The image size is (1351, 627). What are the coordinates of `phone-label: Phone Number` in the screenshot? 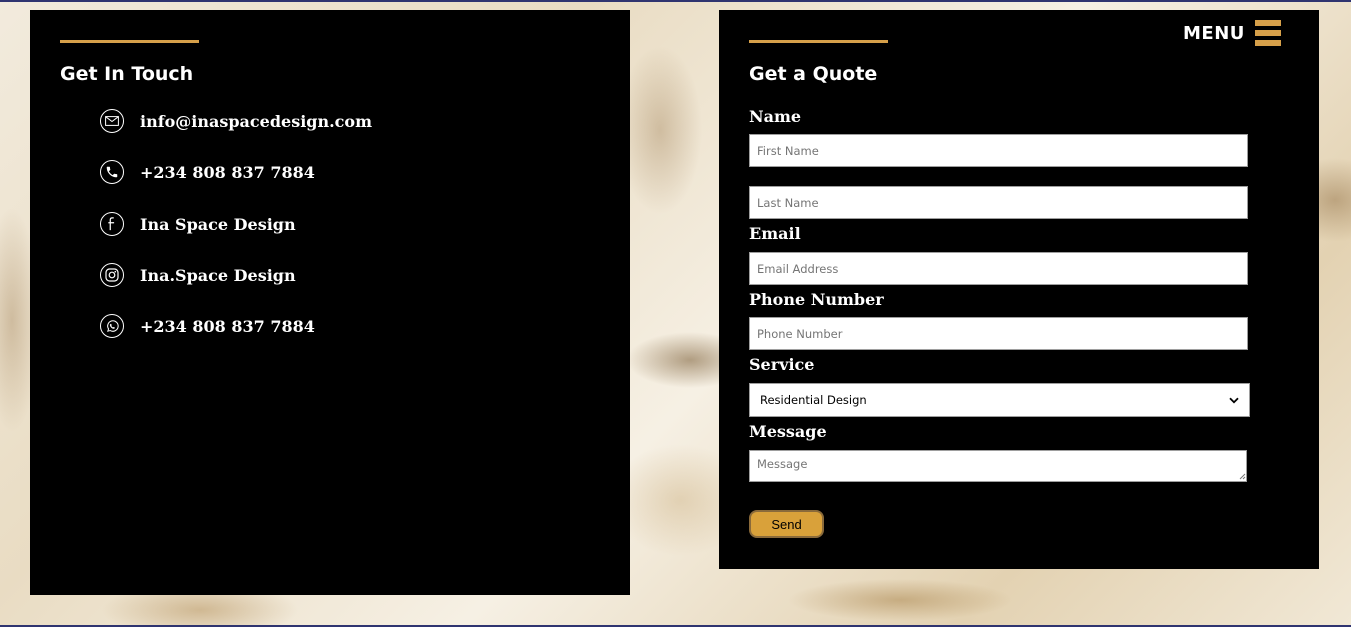 It's located at (816, 299).